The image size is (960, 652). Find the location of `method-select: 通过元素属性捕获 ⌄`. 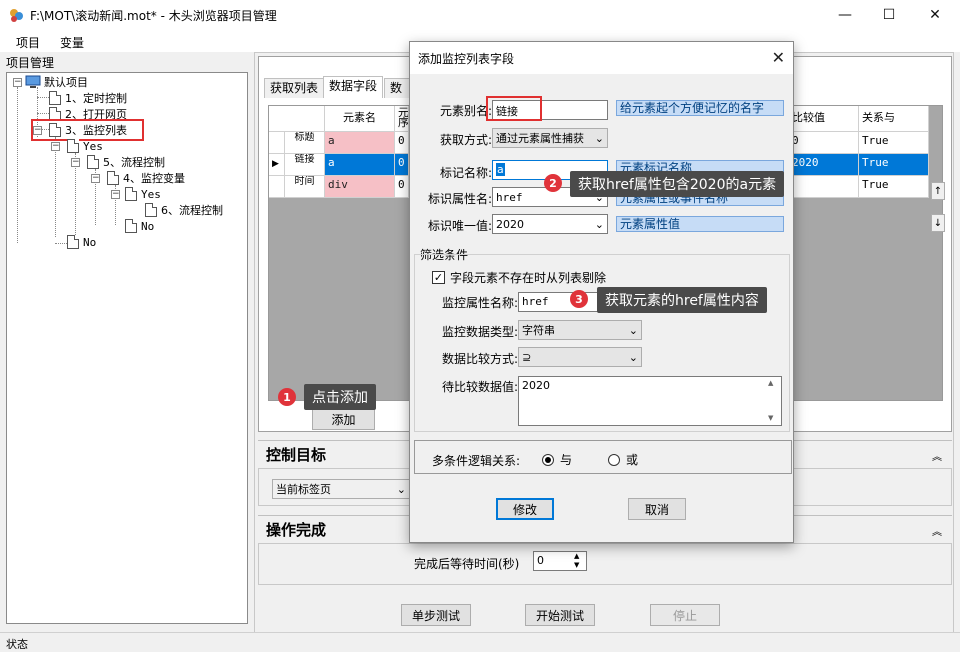

method-select: 通过元素属性捕获 ⌄ is located at coordinates (550, 138).